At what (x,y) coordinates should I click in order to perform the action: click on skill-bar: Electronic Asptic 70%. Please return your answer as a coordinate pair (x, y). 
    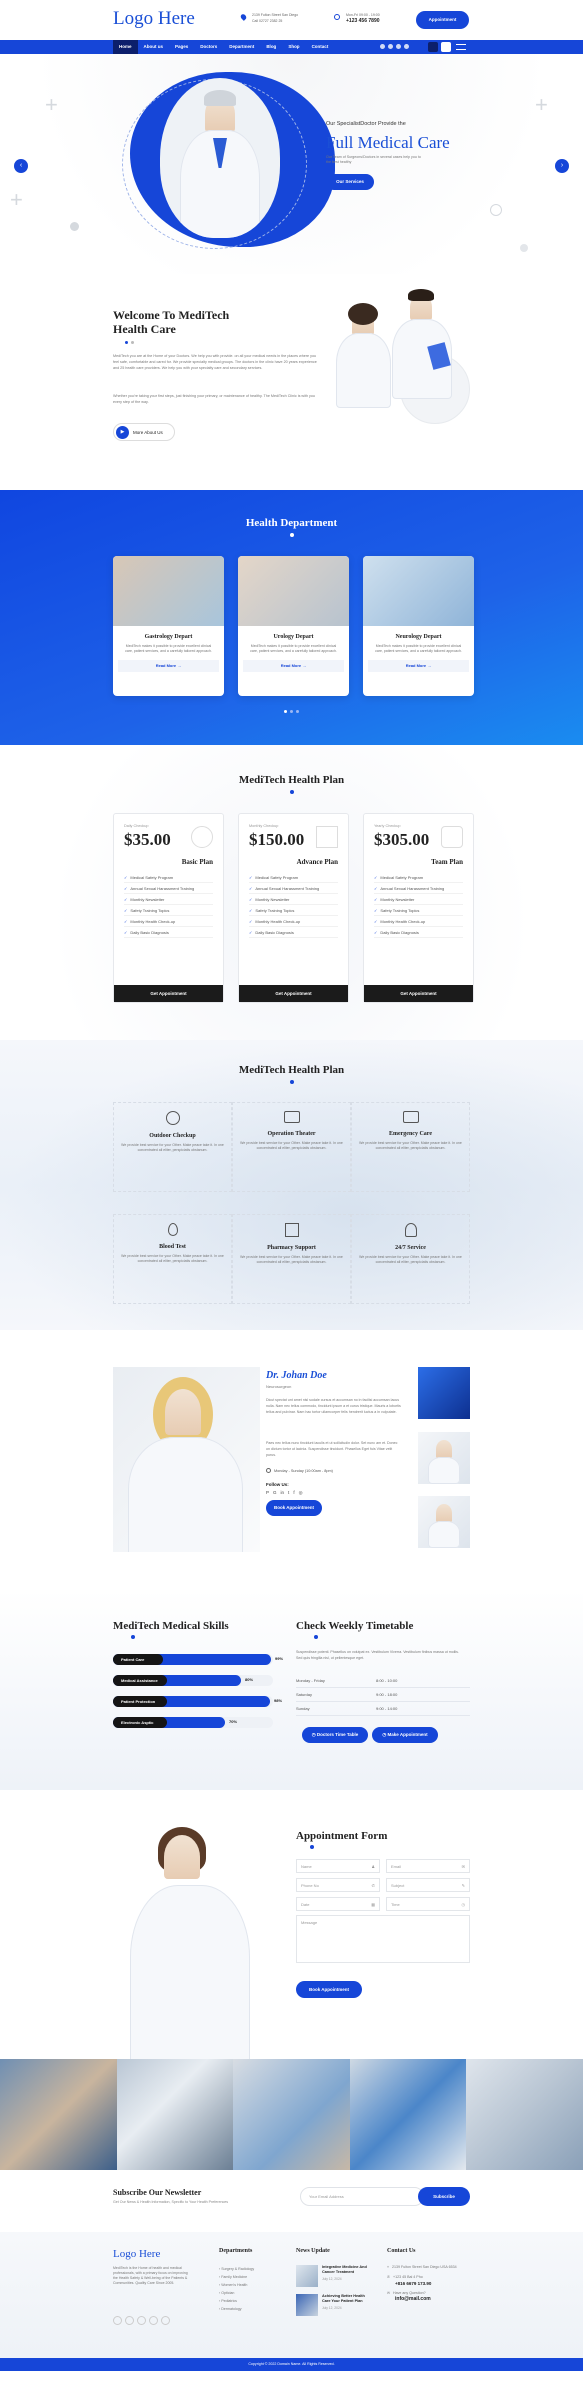
    Looking at the image, I should click on (193, 1722).